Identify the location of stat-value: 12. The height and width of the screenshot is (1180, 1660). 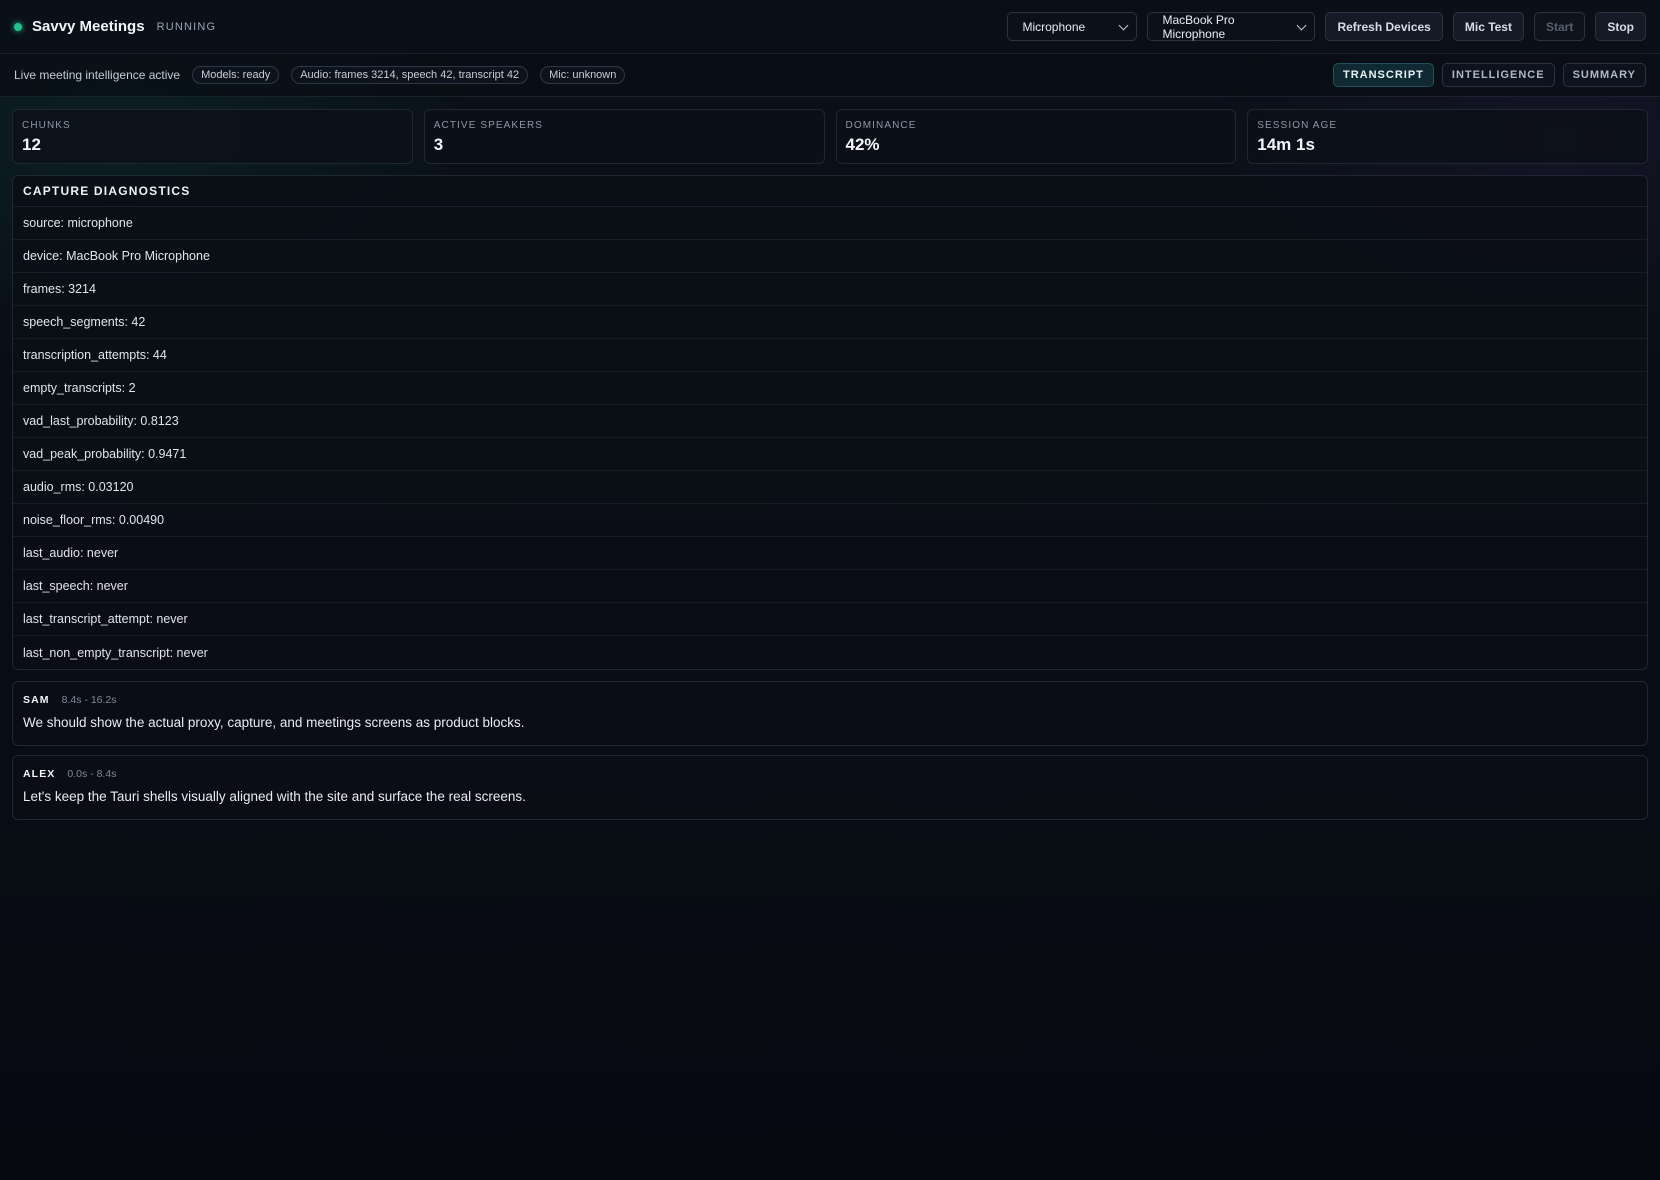
(31, 144).